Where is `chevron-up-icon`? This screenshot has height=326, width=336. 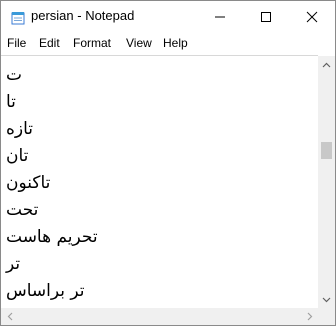 chevron-up-icon is located at coordinates (326, 64).